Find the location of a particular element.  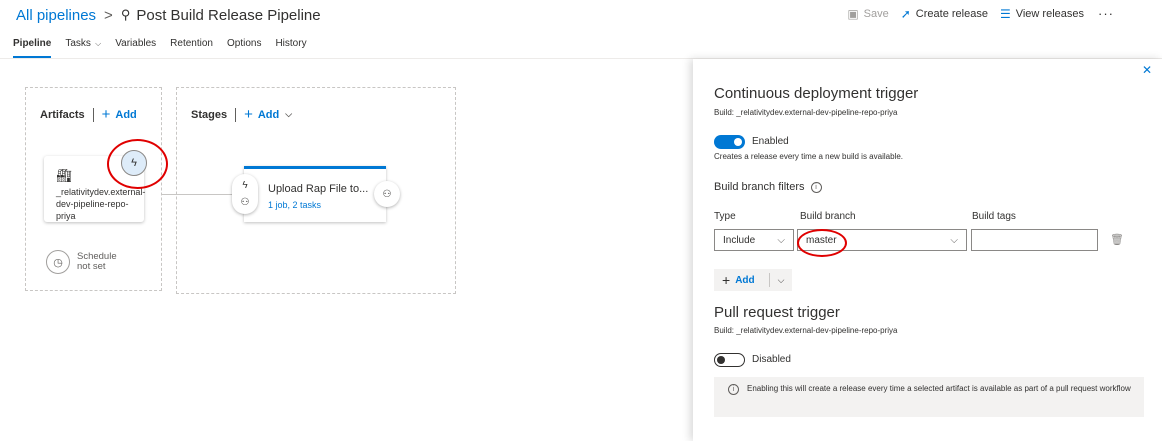

pre-deployment-conditions: ϟ ⚇ is located at coordinates (245, 194).